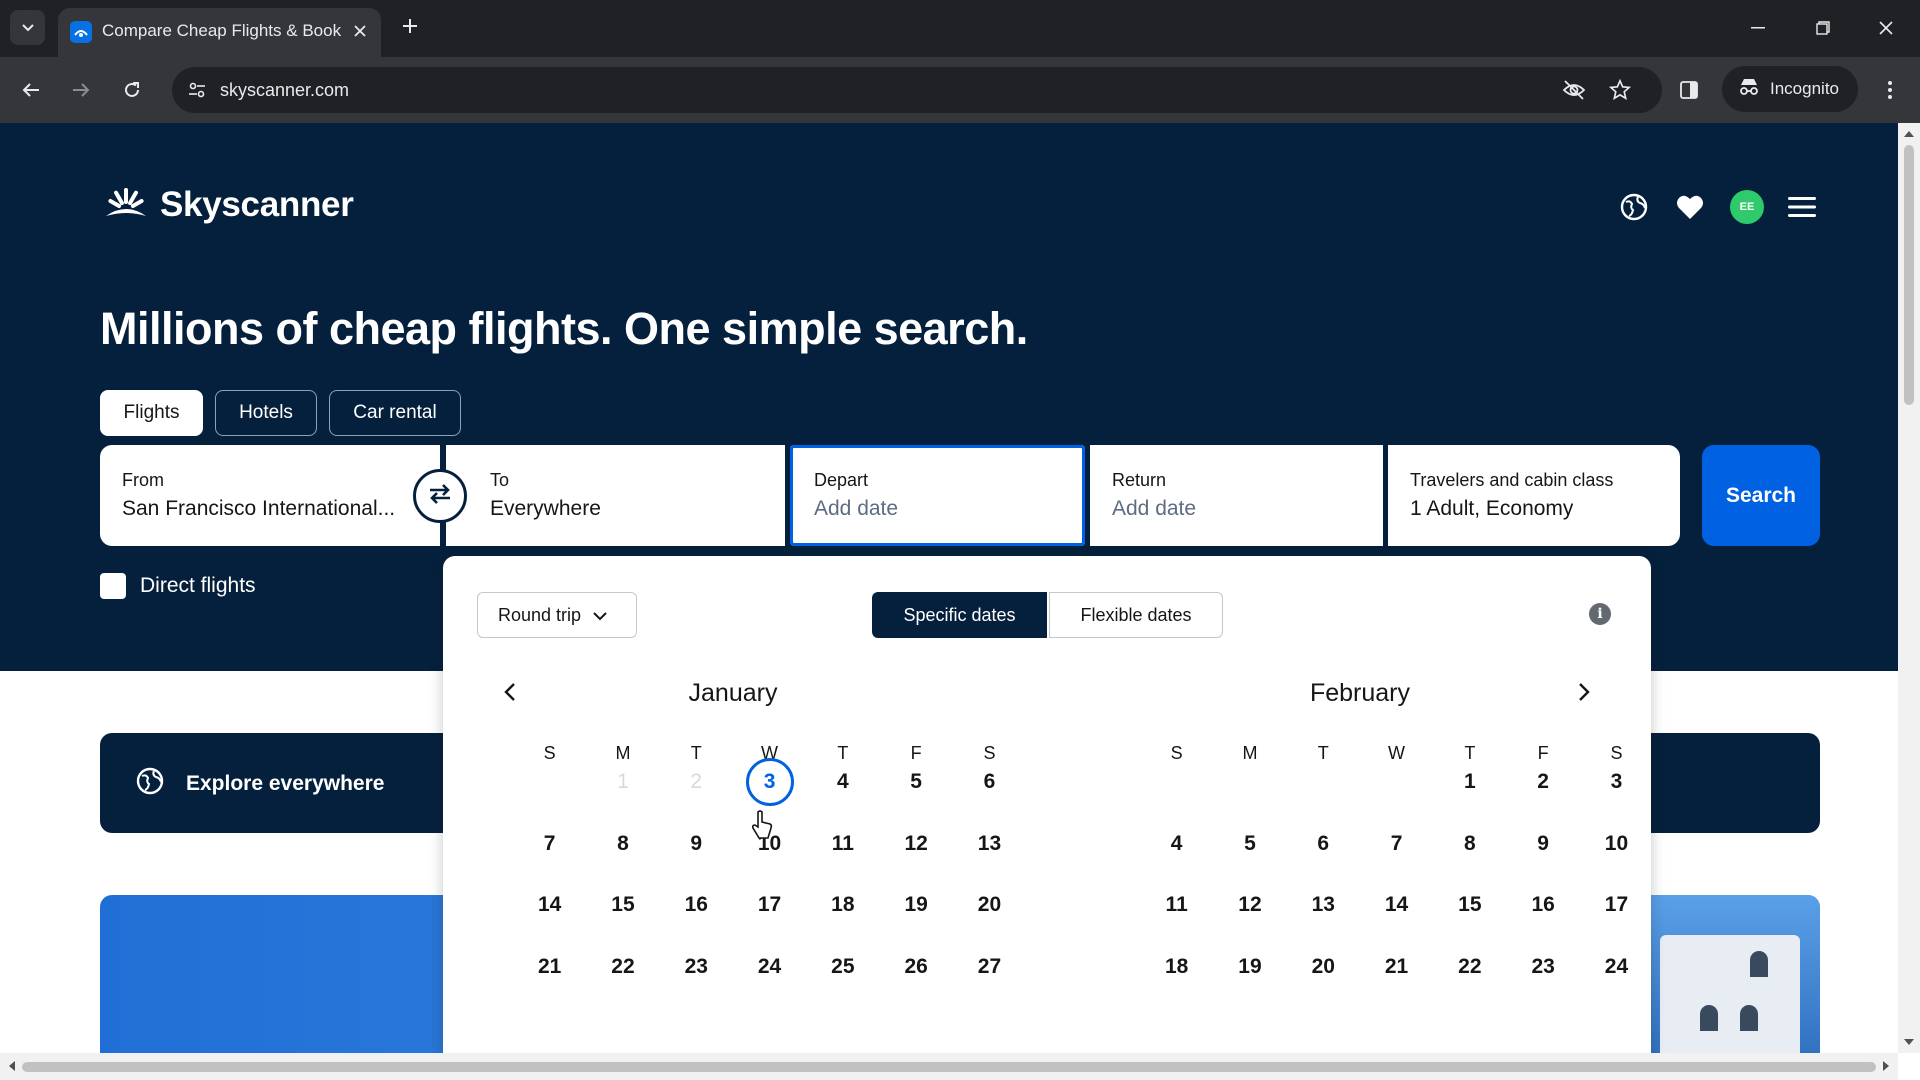 This screenshot has height=1080, width=1920. I want to click on tab-list-icon, so click(27, 27).